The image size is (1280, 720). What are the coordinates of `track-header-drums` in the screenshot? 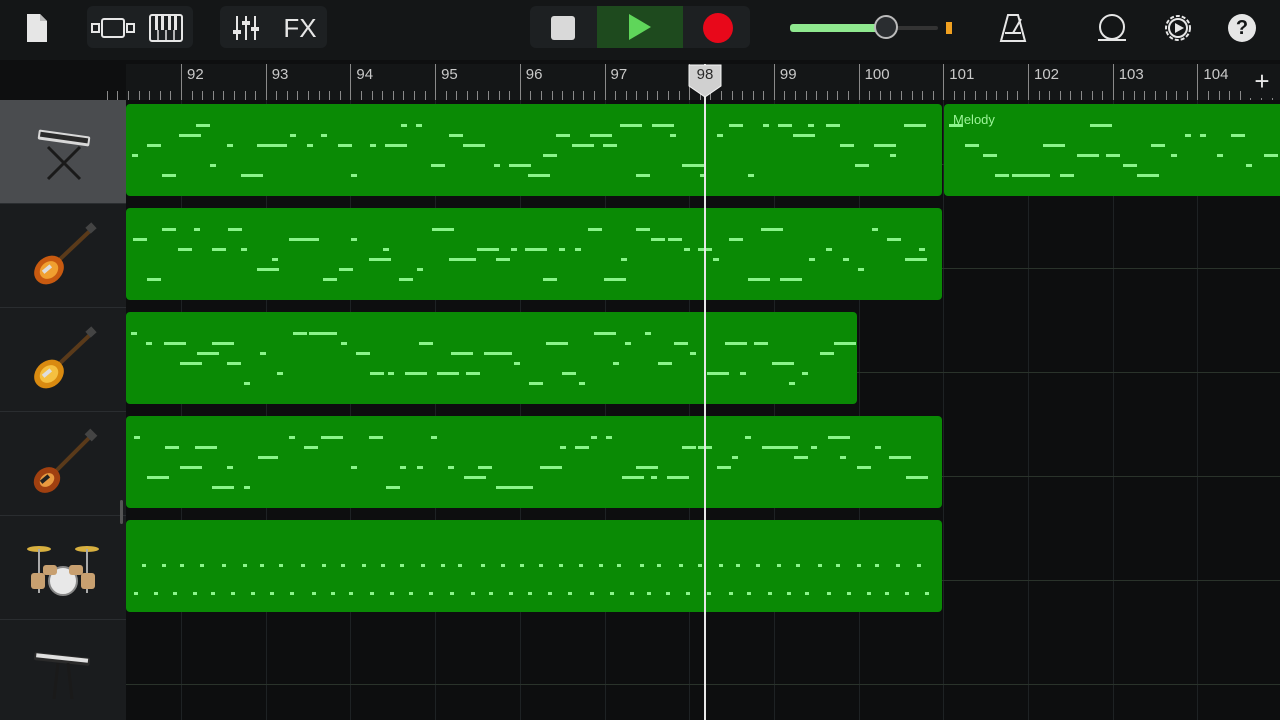 It's located at (63, 568).